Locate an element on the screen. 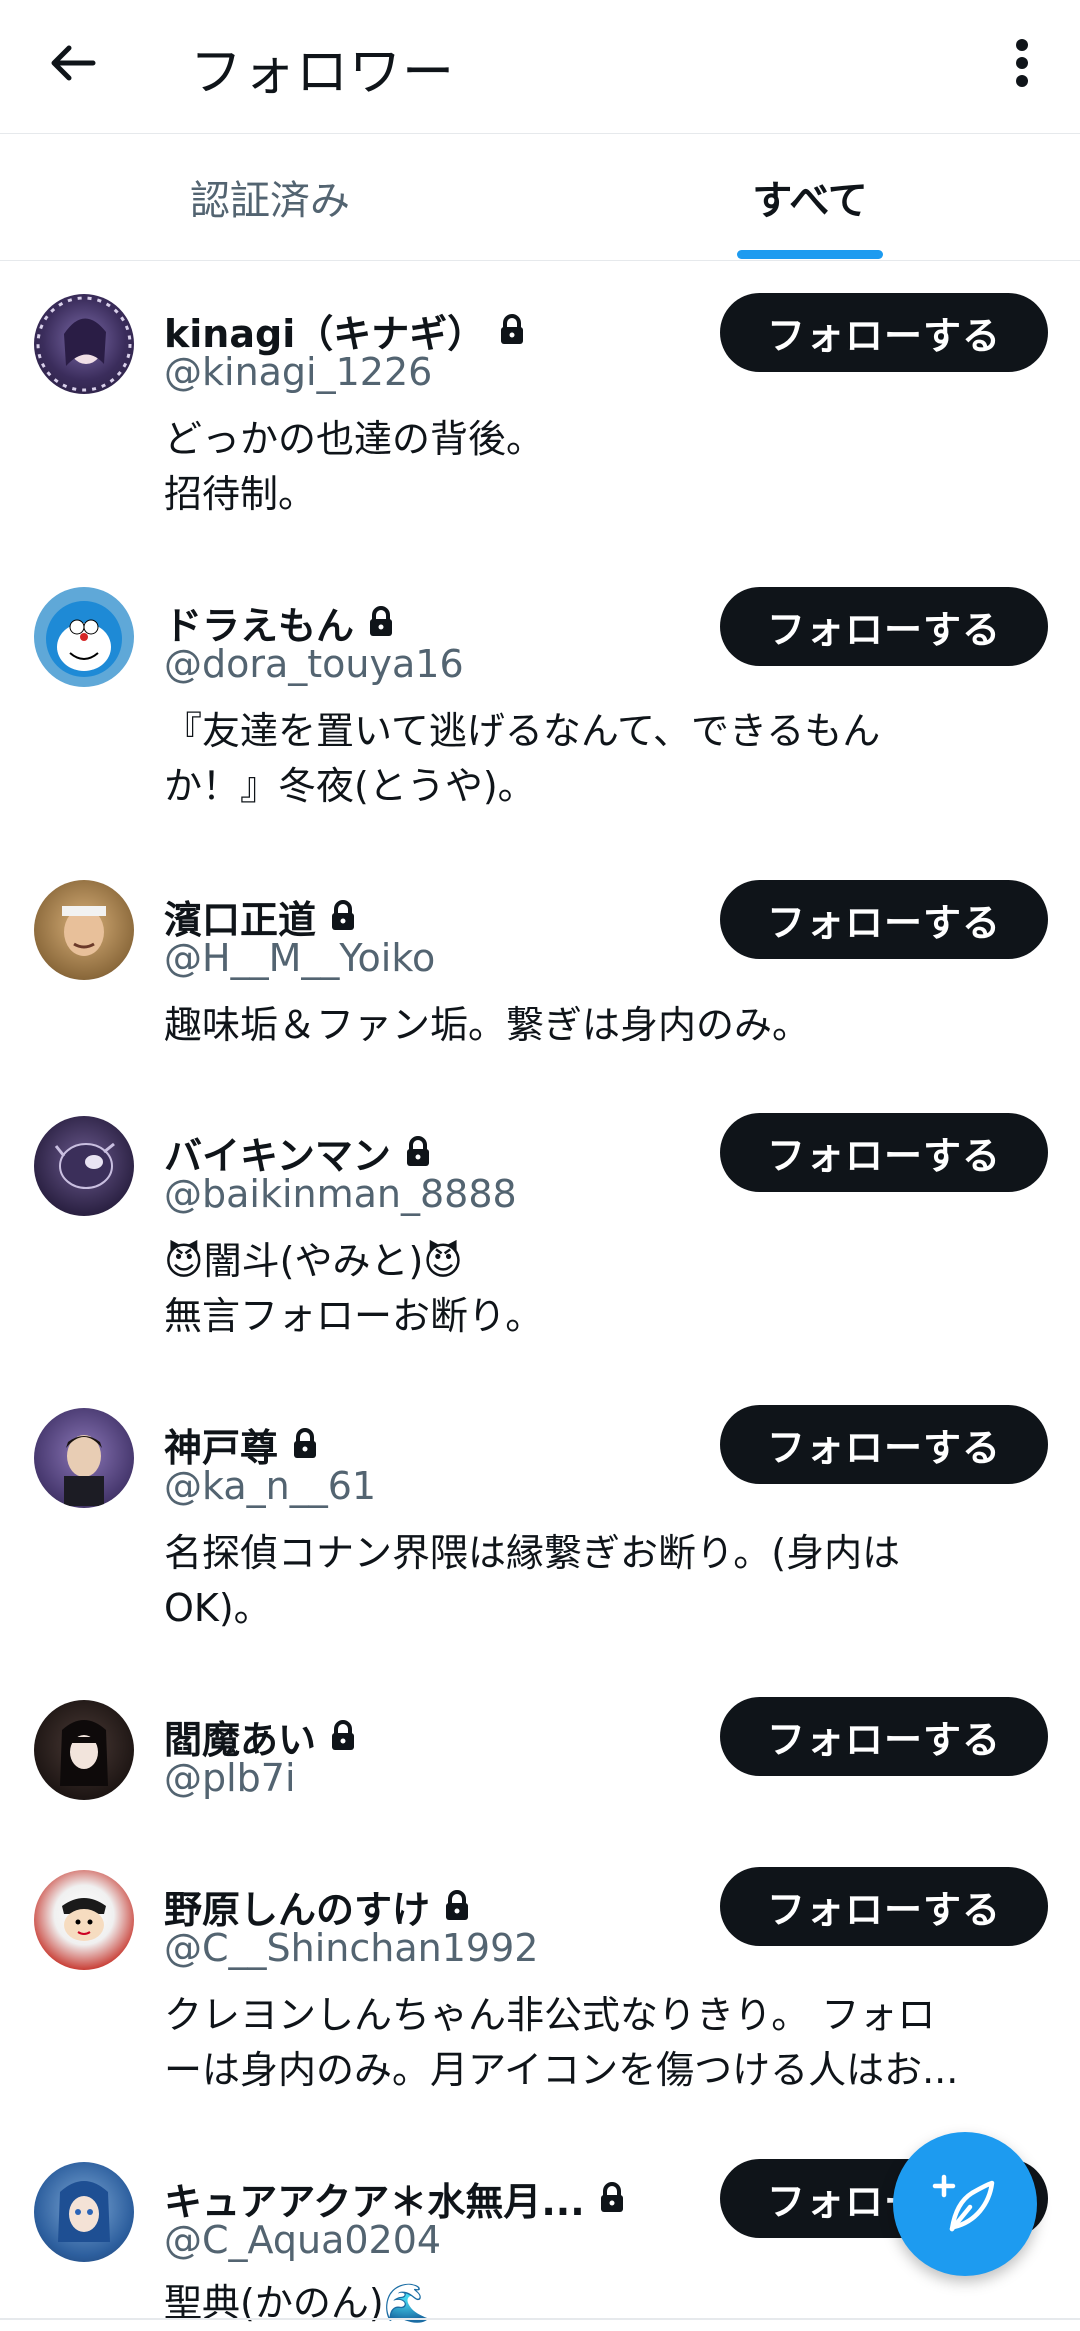  user-bio: 趣味垢＆ファン垢。繋ぎは身内のみ。 is located at coordinates (487, 1025).